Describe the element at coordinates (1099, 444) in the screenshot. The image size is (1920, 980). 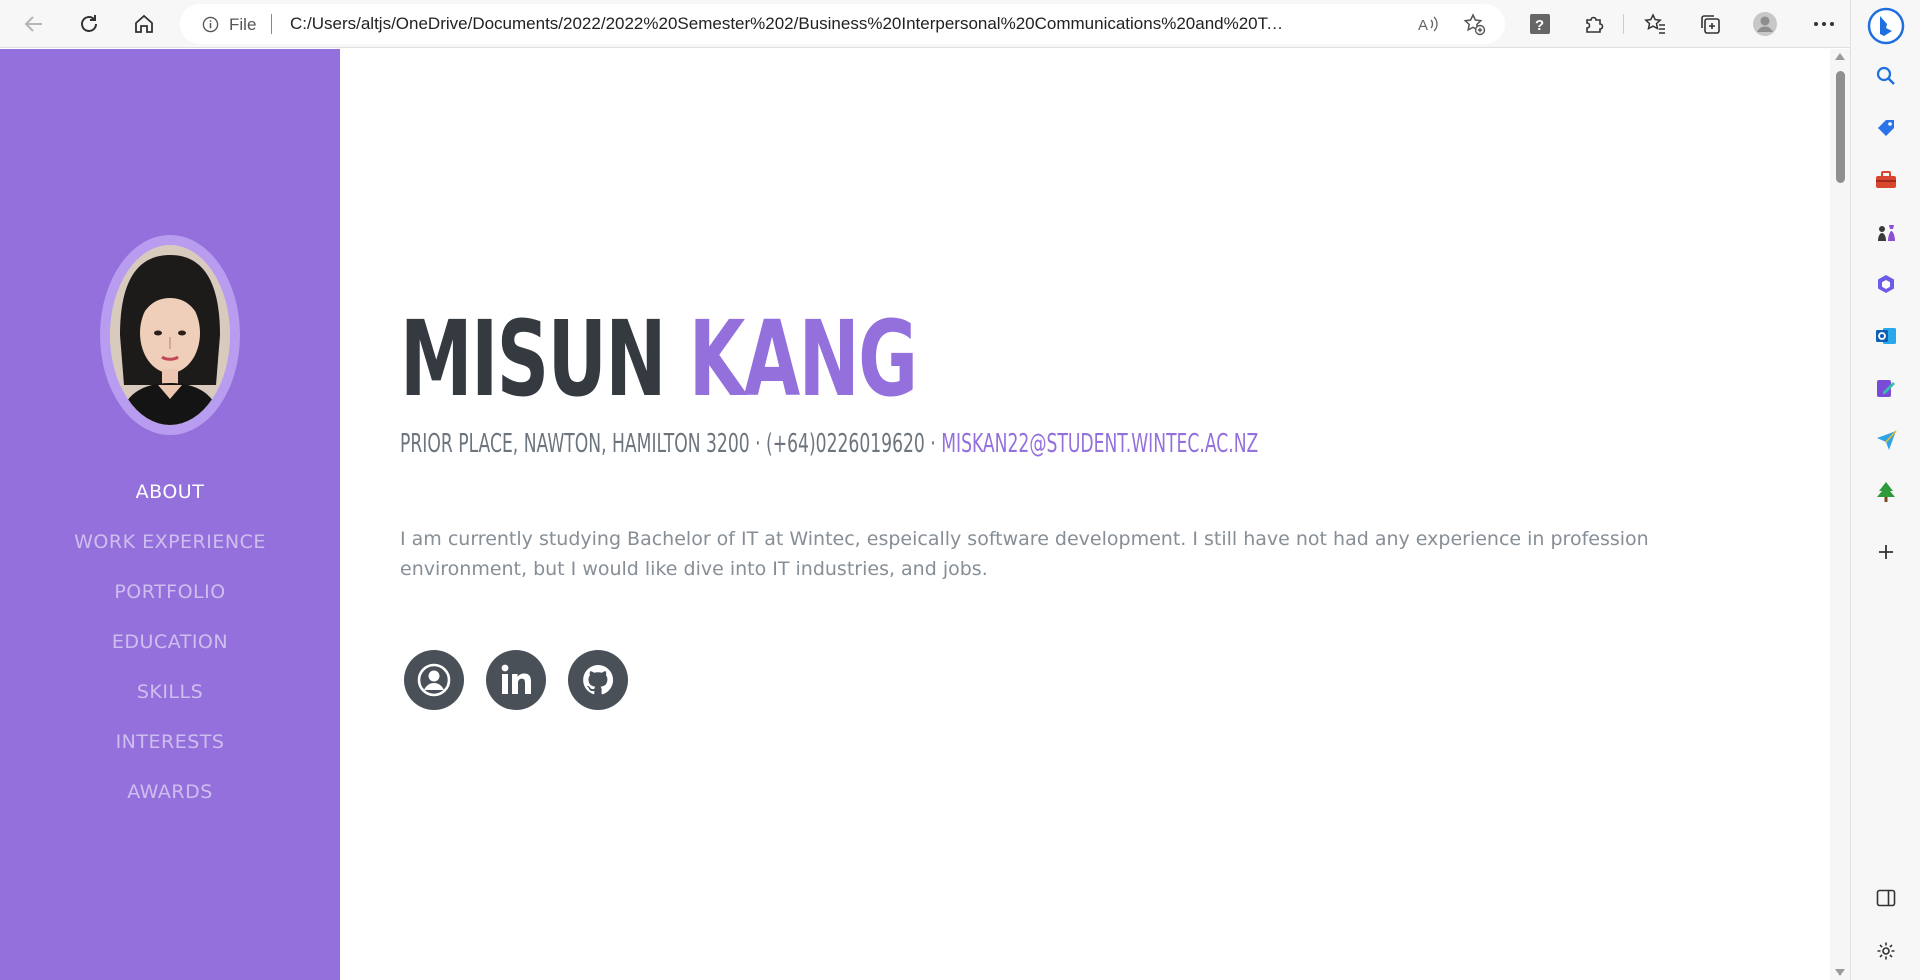
I see `email-link: MISKAN22@STUDENT.WINTEC.AC.NZ` at that location.